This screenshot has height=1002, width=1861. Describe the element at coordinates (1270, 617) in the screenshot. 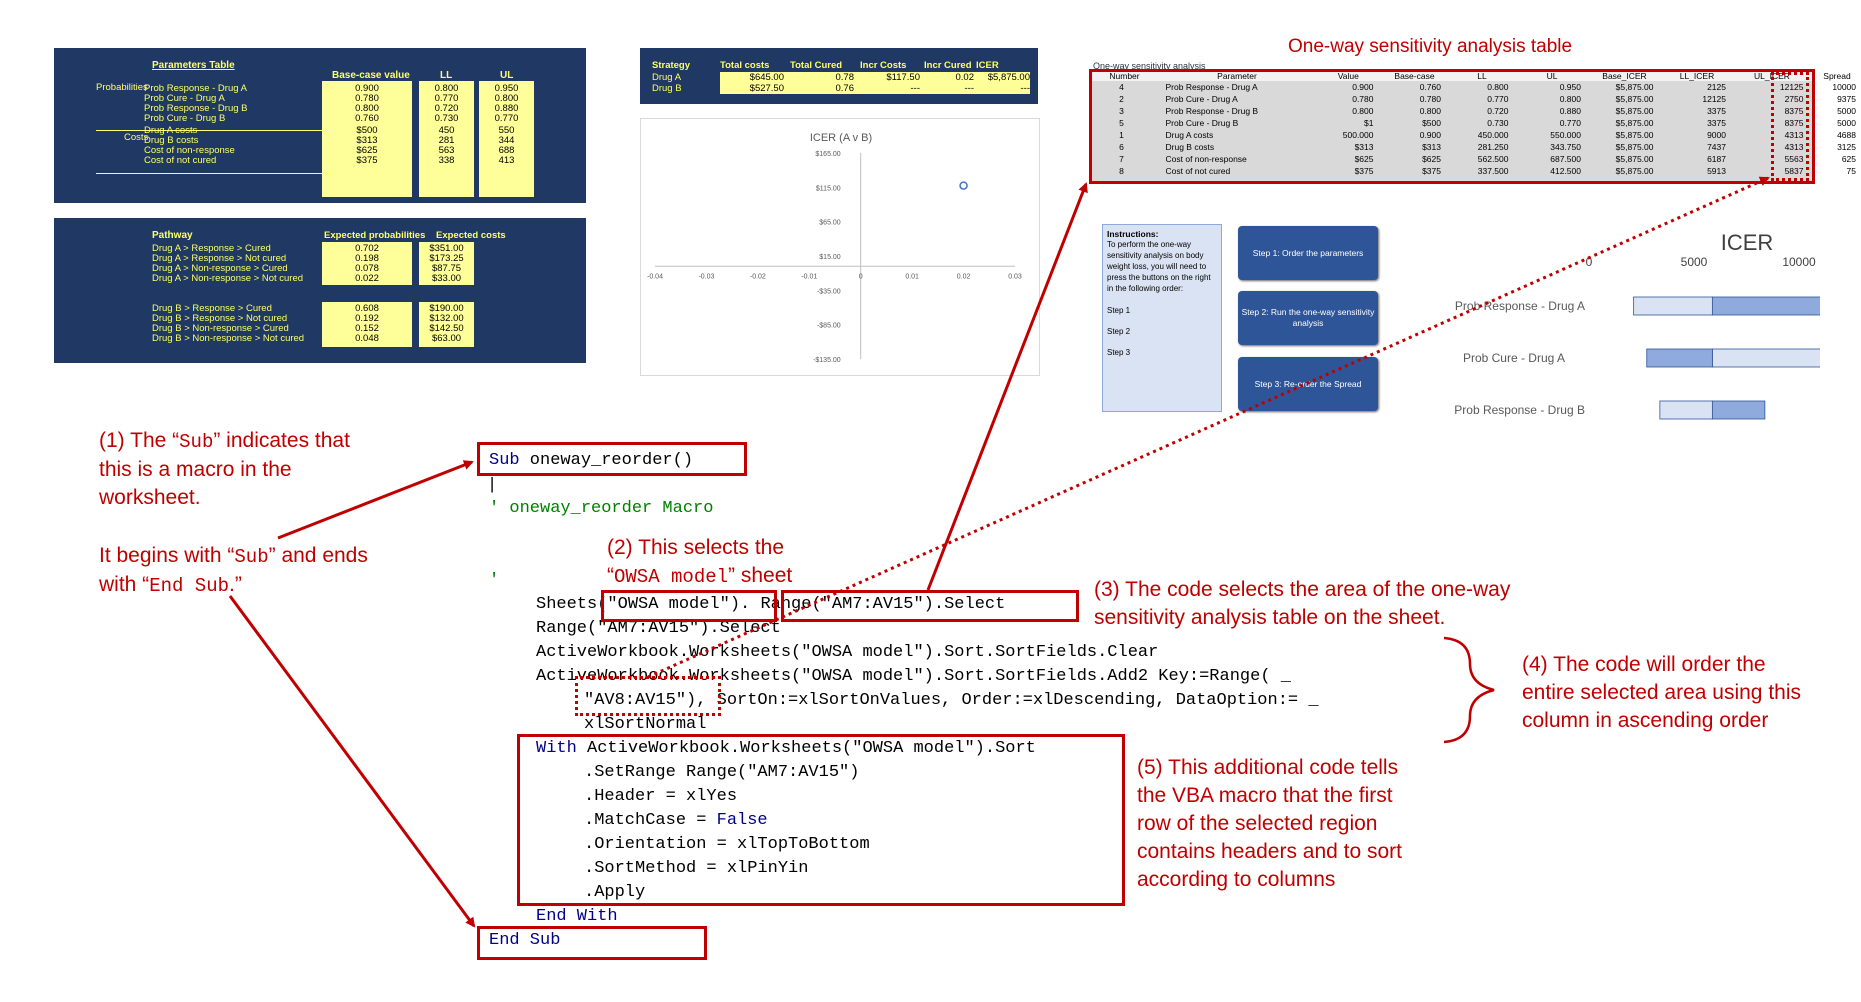

I see `note-3-line-2: sensitivity analysis table on the sheet.` at that location.